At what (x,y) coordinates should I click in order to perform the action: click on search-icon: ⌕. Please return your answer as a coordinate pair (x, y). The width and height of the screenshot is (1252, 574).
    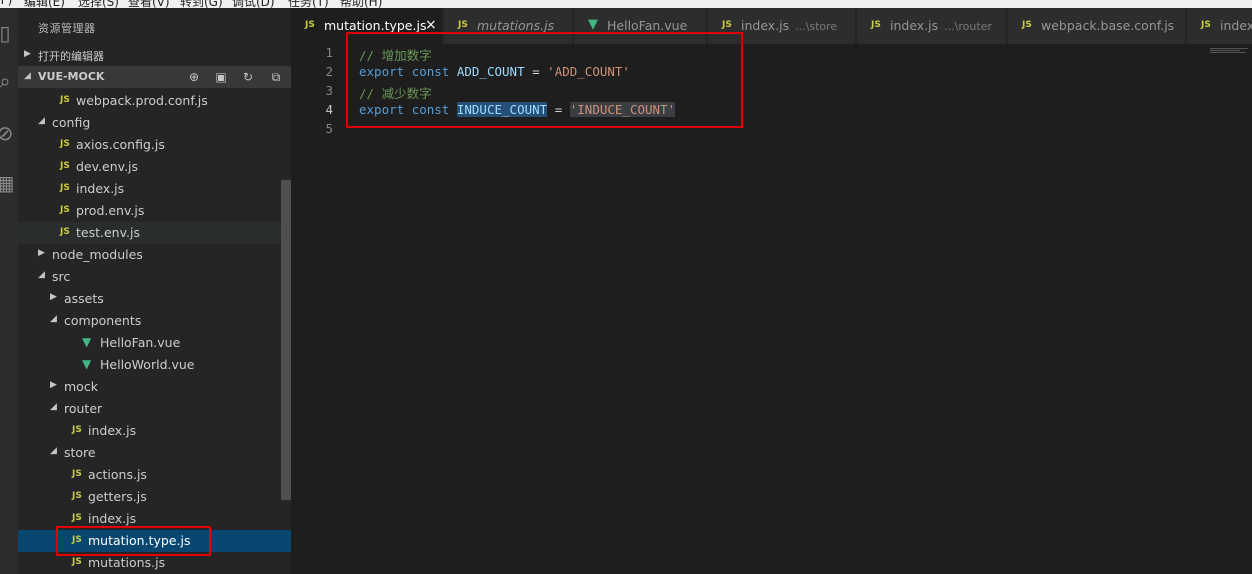
    Looking at the image, I should click on (8, 81).